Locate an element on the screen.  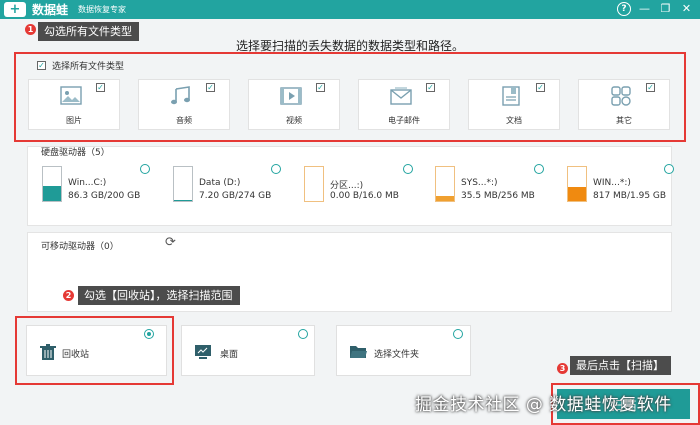
drive-win-radio is located at coordinates (669, 169).